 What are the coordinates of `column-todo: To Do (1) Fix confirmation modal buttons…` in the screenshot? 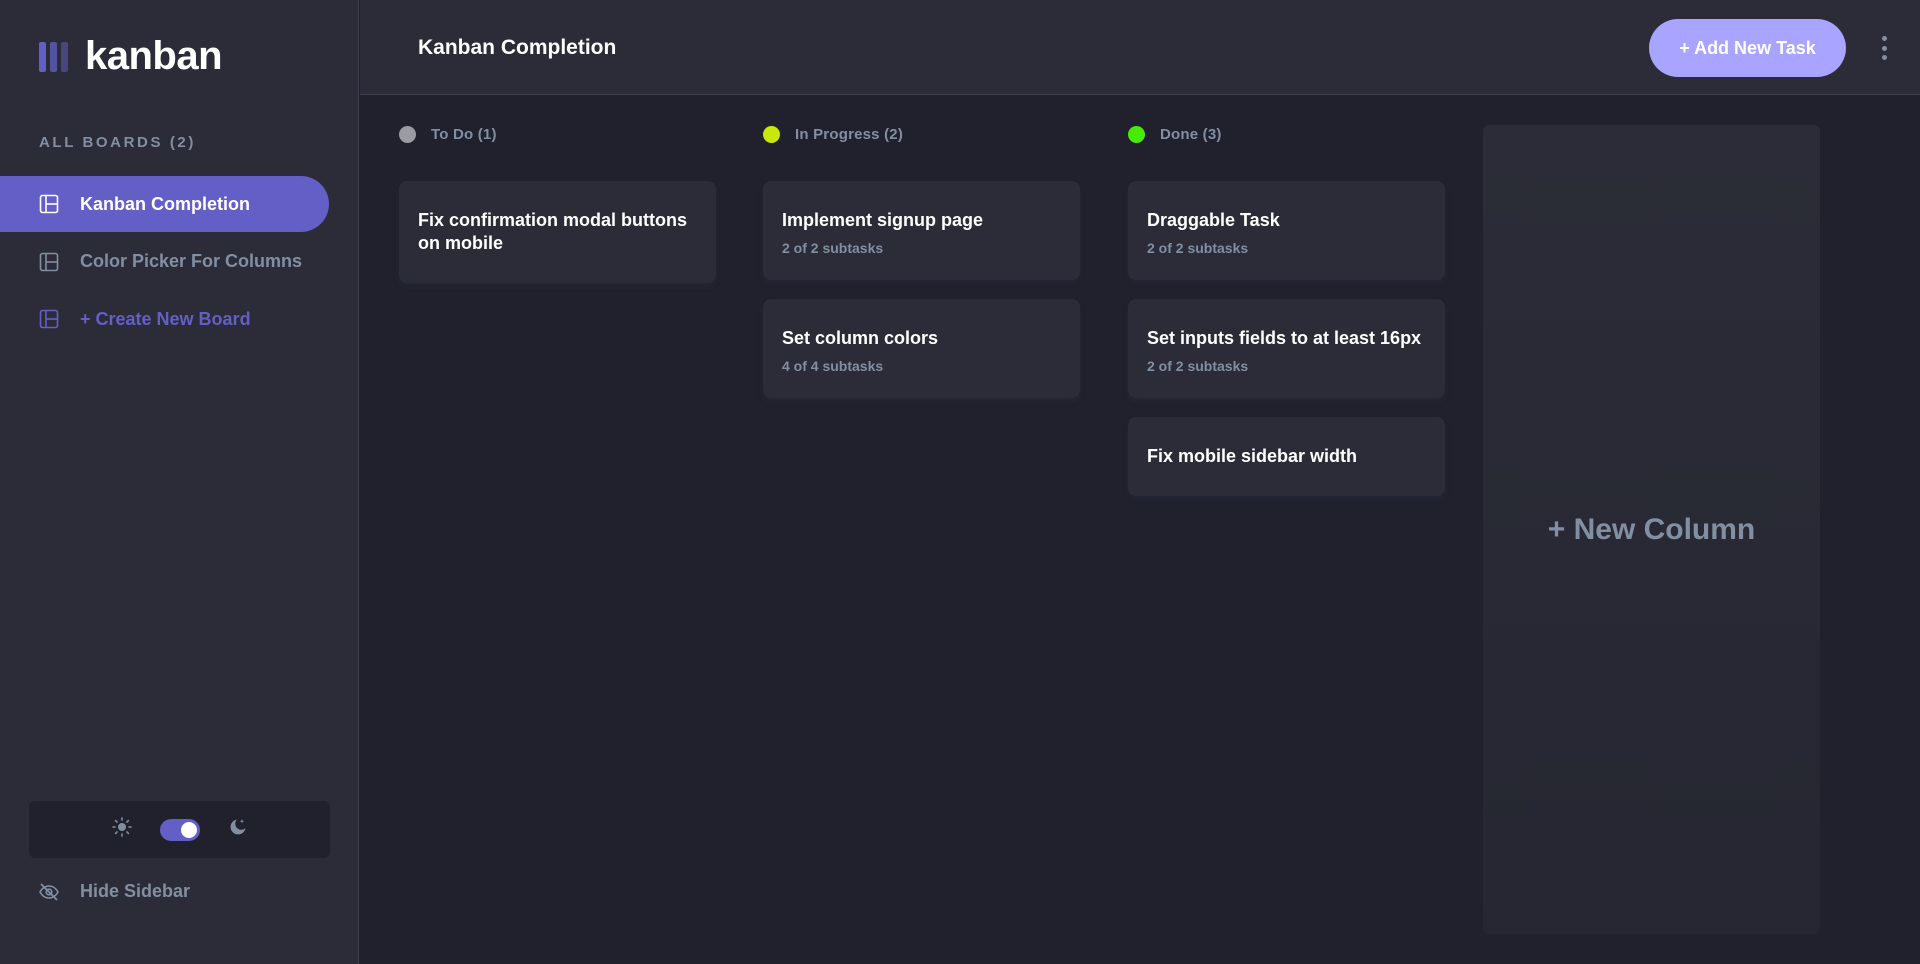 It's located at (557, 213).